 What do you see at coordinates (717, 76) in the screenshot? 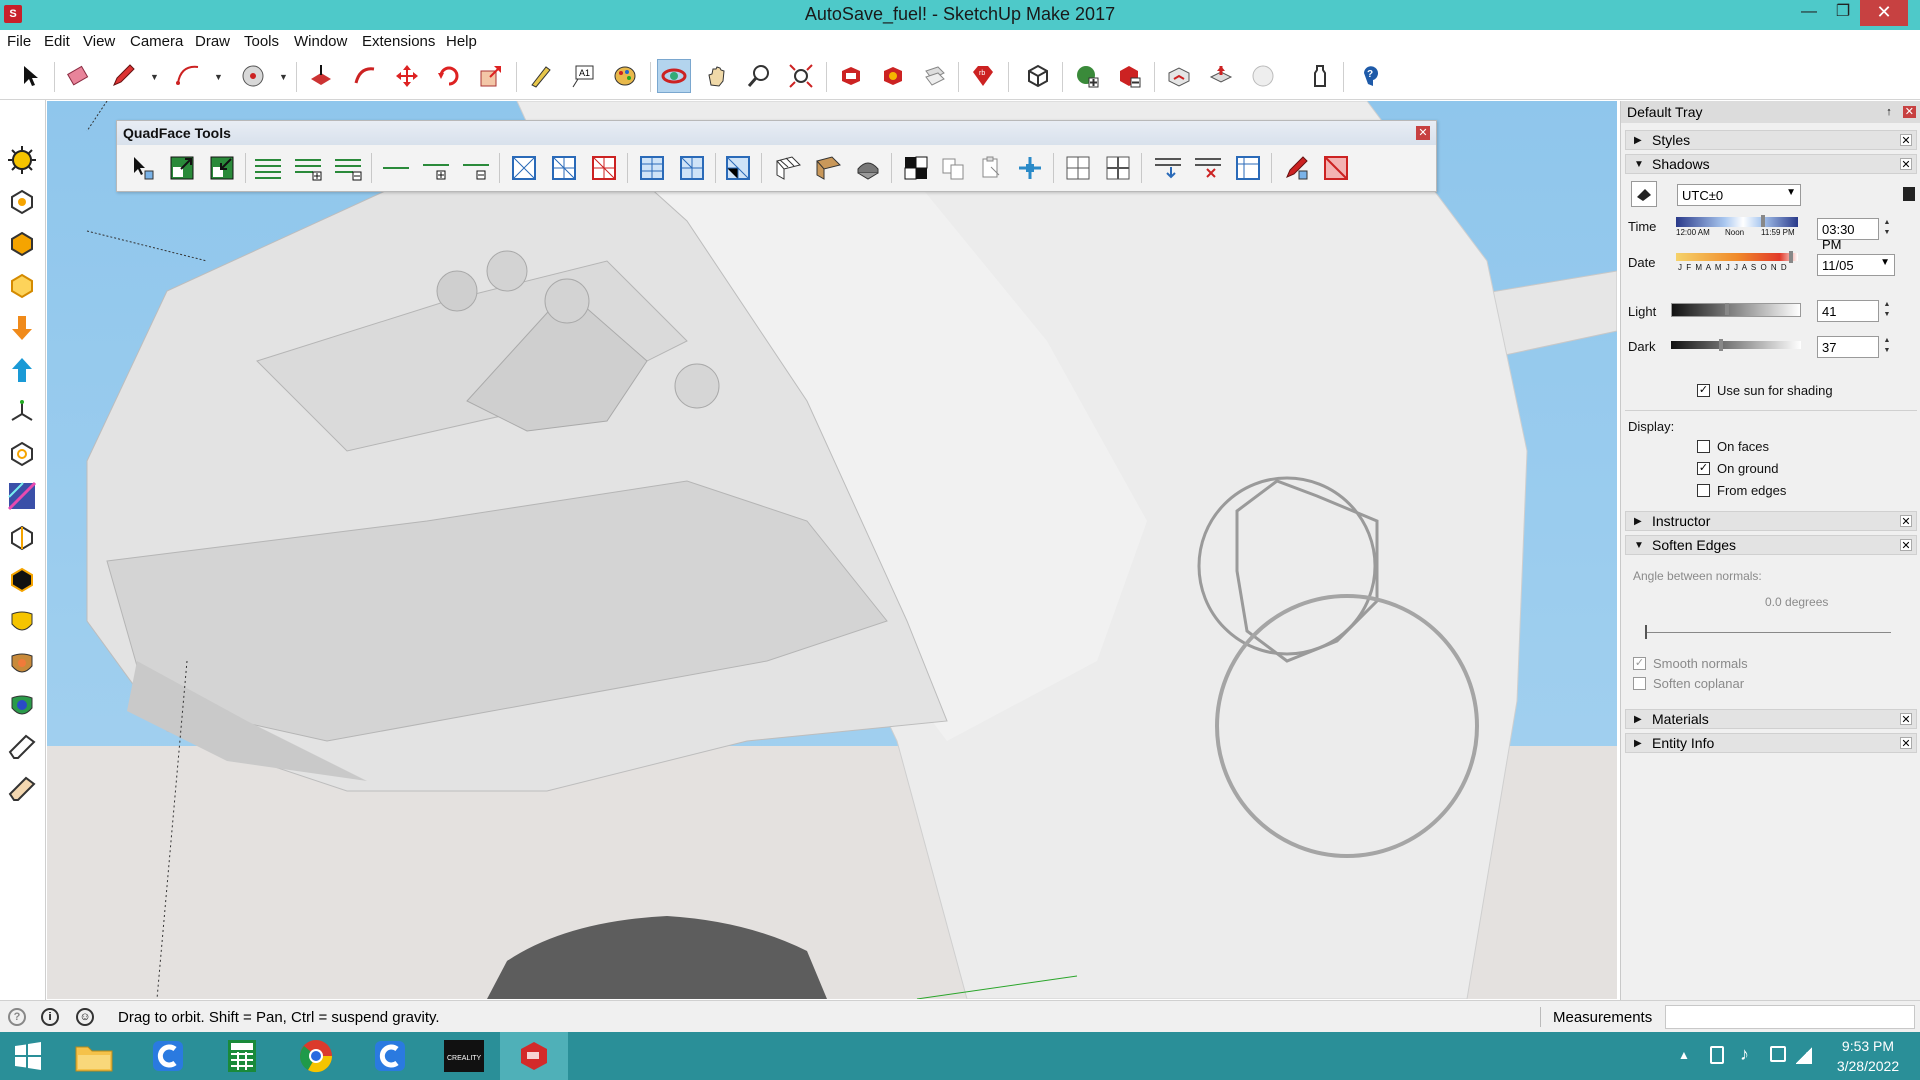
I see `pan-icon` at bounding box center [717, 76].